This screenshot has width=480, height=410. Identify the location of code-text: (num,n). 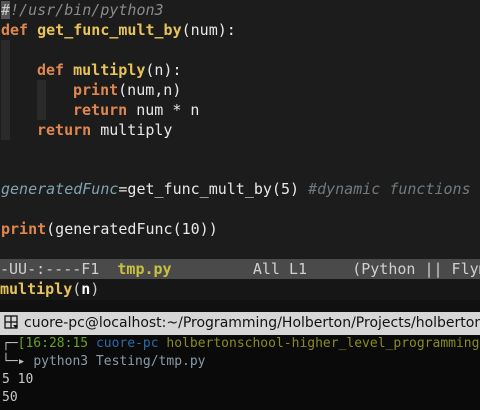
(150, 90).